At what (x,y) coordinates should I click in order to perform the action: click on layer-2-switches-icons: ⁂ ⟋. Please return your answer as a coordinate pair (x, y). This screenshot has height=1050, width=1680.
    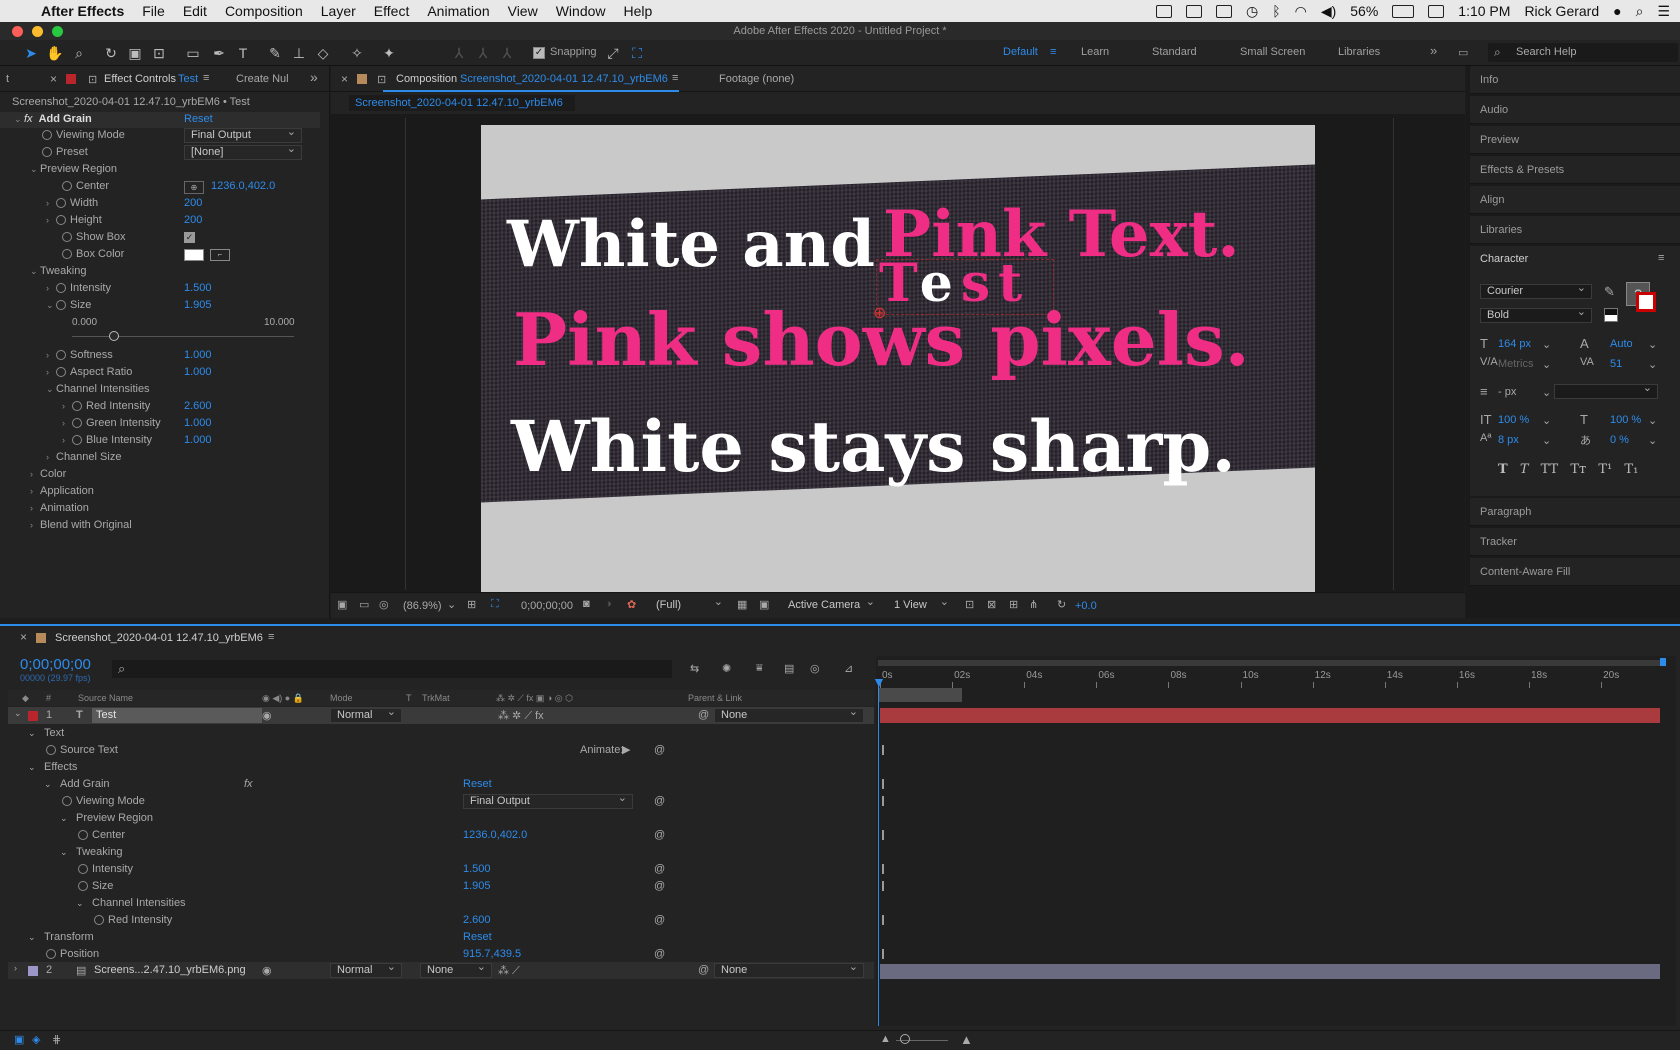
    Looking at the image, I should click on (509, 971).